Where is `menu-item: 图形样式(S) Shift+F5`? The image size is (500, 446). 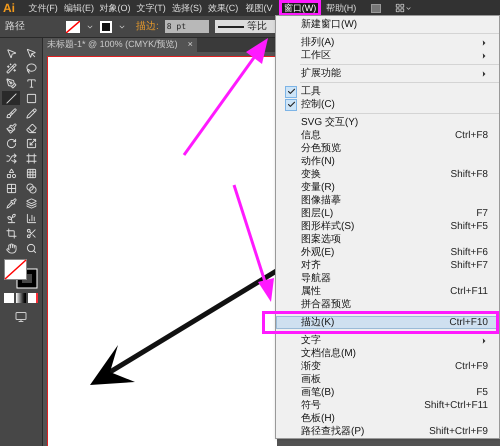 menu-item: 图形样式(S) Shift+F5 is located at coordinates (387, 226).